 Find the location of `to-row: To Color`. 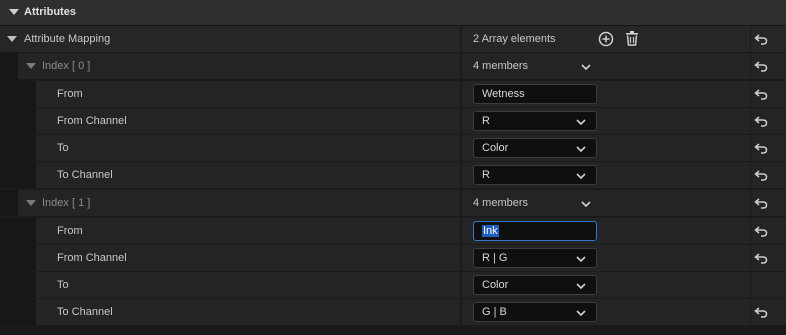

to-row: To Color is located at coordinates (393, 285).